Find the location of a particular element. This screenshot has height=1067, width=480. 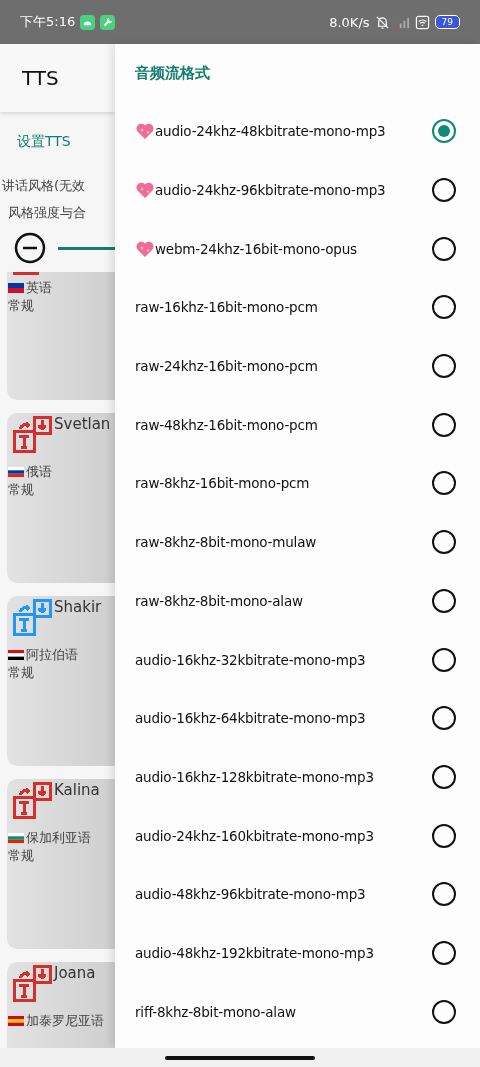

voice-card: Shakir 阿拉伯语 常规 is located at coordinates (61, 681).